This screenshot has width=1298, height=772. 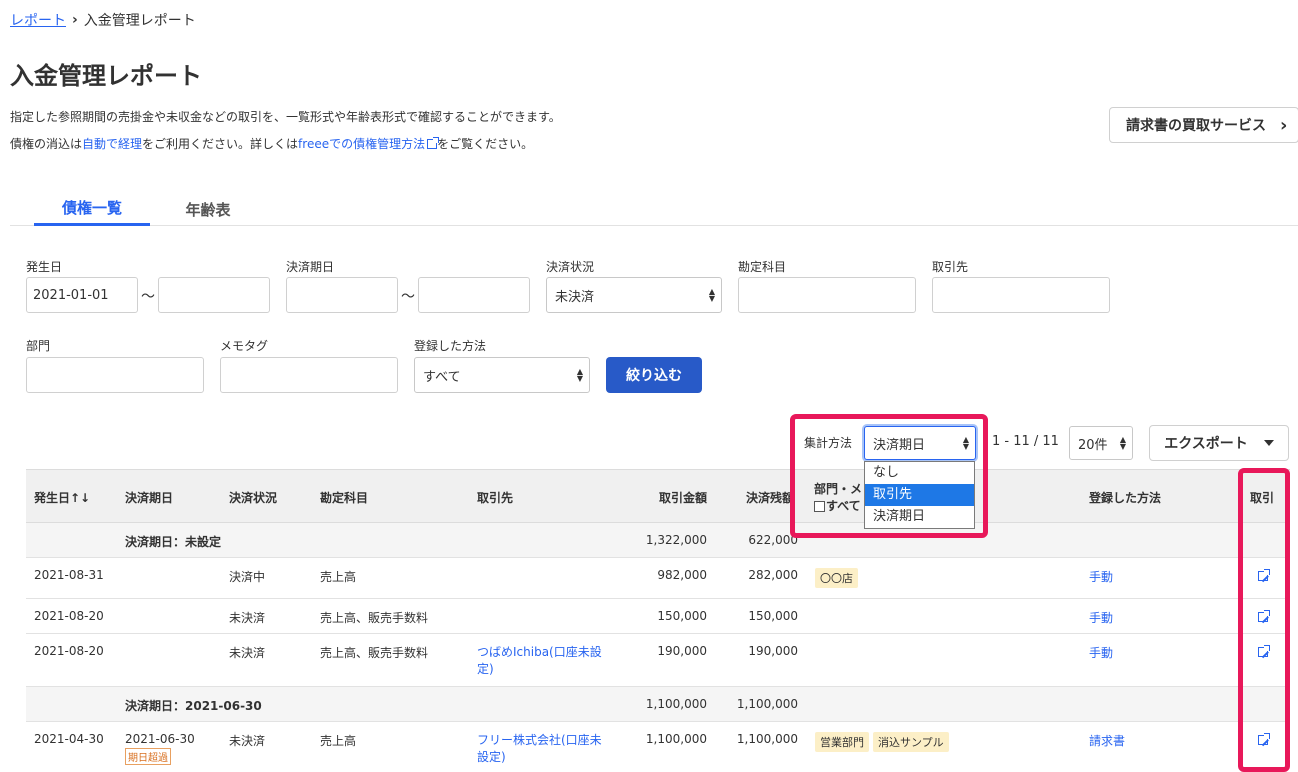 I want to click on aggregation-label: 集計方法, so click(x=828, y=443).